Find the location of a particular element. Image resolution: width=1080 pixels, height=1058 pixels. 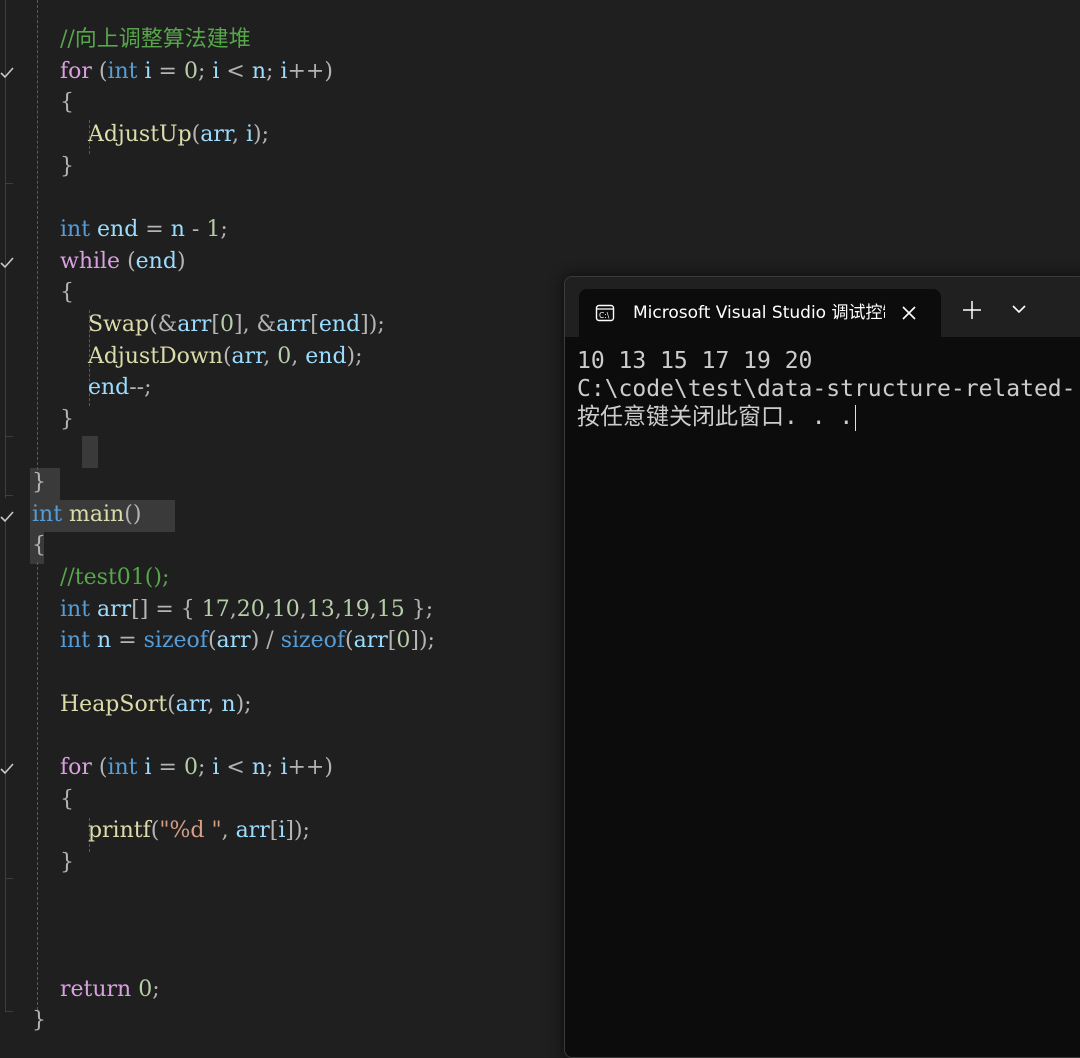

code-token: = is located at coordinates (167, 767).